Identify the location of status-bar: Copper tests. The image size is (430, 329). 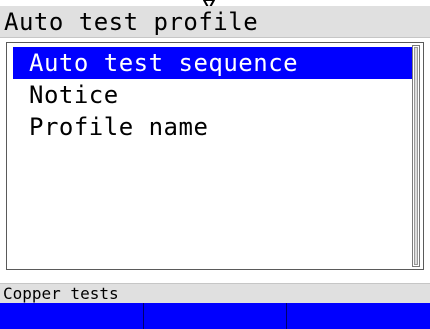
(215, 293).